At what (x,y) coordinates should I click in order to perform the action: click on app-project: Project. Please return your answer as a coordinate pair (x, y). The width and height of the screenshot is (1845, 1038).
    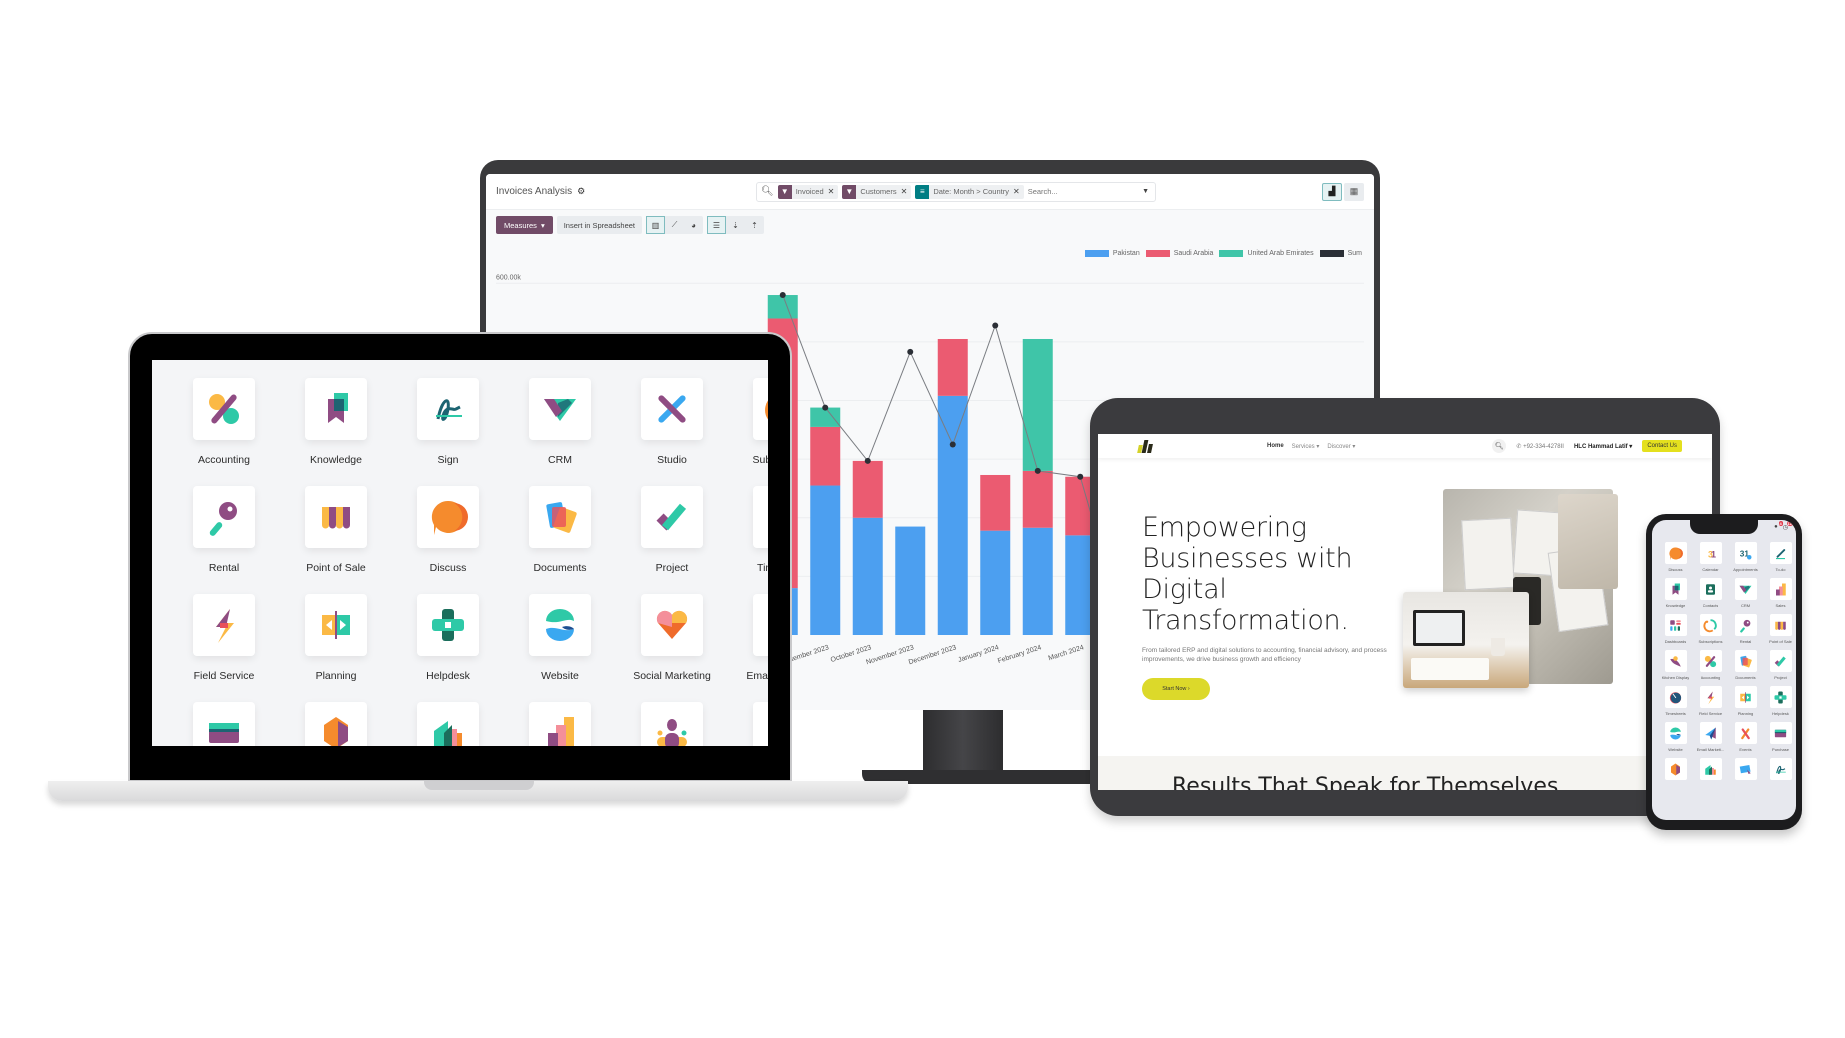
    Looking at the image, I should click on (672, 530).